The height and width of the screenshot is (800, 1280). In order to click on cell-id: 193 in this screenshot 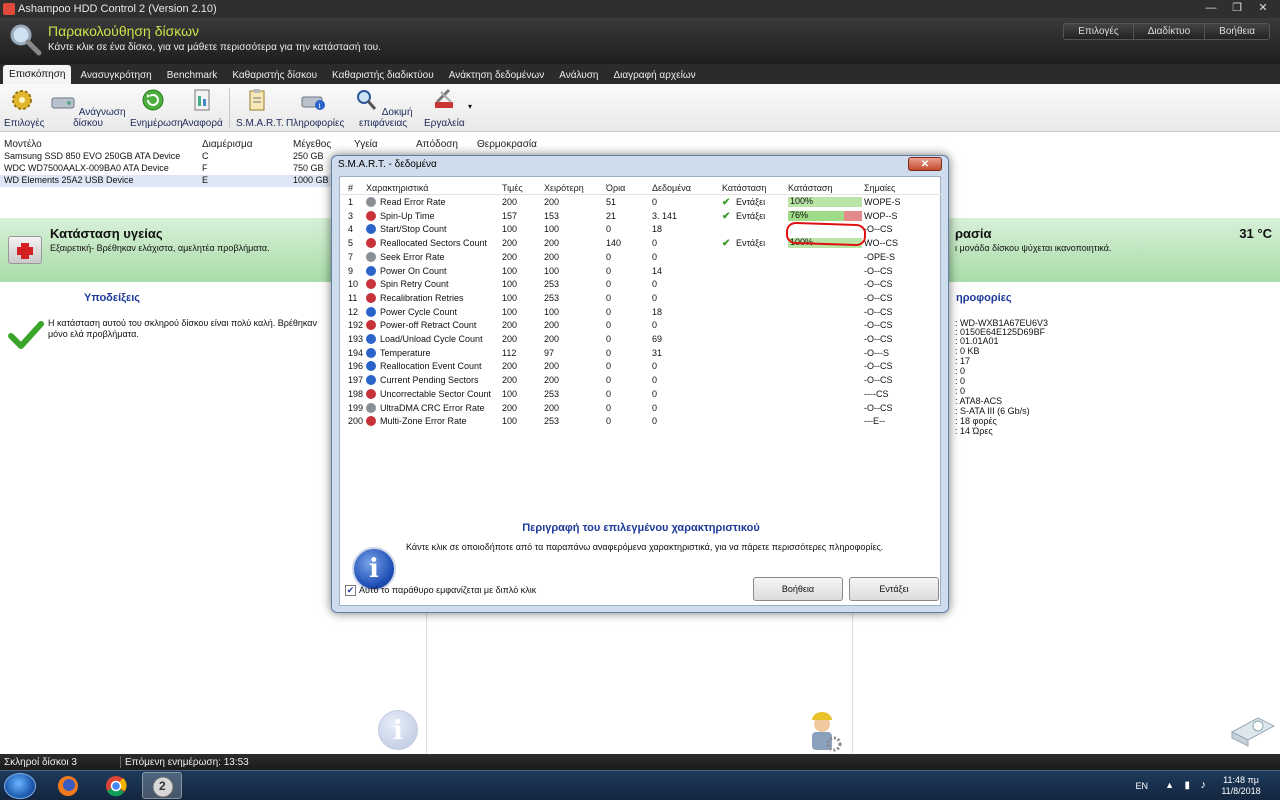, I will do `click(356, 339)`.